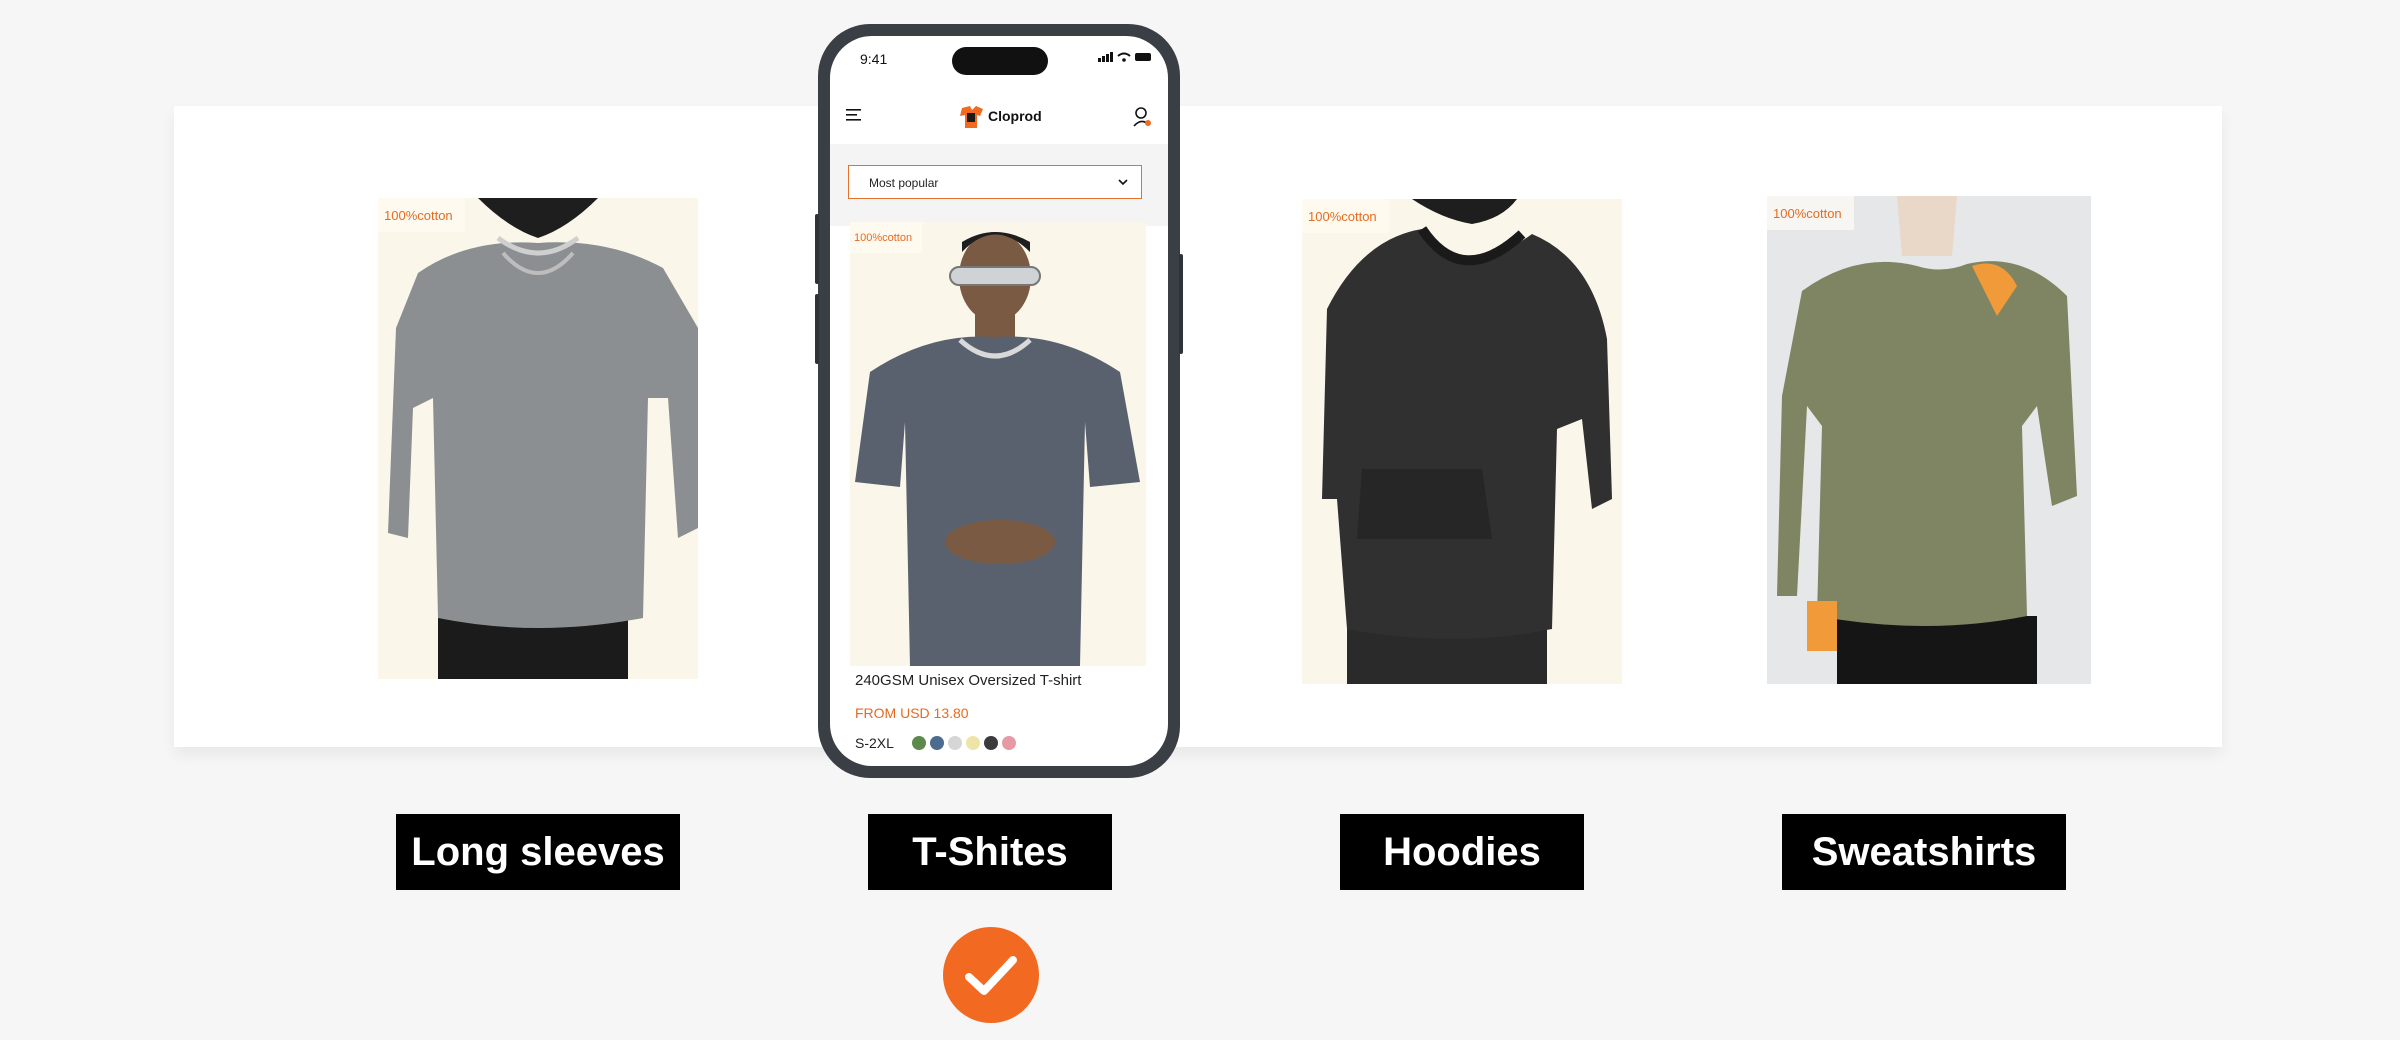 The width and height of the screenshot is (2400, 1040). Describe the element at coordinates (874, 743) in the screenshot. I see `product-sizes: S-2XL` at that location.